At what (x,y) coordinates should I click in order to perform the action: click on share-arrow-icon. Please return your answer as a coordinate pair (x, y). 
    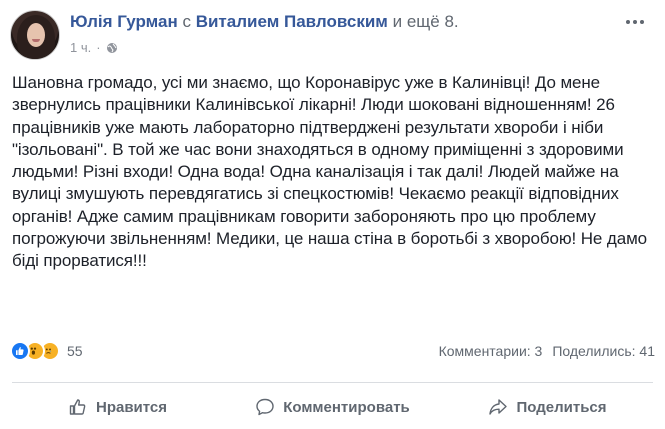
    Looking at the image, I should click on (498, 407).